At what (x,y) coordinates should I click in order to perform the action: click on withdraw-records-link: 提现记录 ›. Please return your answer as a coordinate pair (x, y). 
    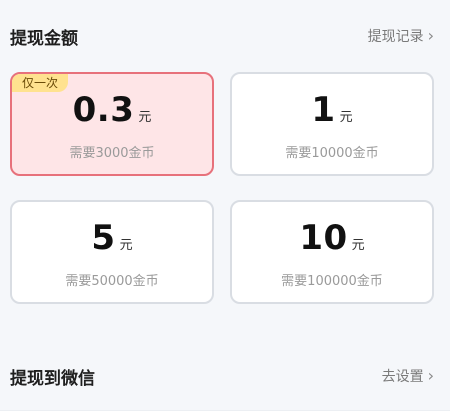
    Looking at the image, I should click on (401, 36).